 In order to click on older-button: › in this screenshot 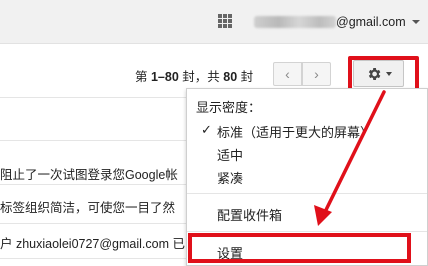, I will do `click(316, 74)`.